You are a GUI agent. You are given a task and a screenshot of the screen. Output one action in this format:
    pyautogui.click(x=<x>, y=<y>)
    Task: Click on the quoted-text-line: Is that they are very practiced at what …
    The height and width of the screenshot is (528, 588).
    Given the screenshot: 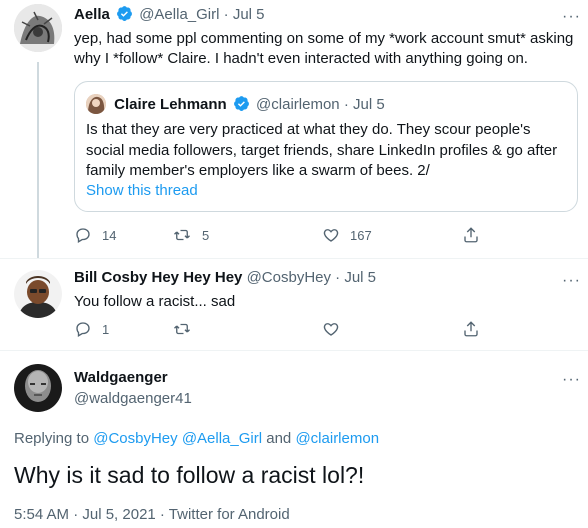 What is the action you would take?
    pyautogui.click(x=308, y=129)
    